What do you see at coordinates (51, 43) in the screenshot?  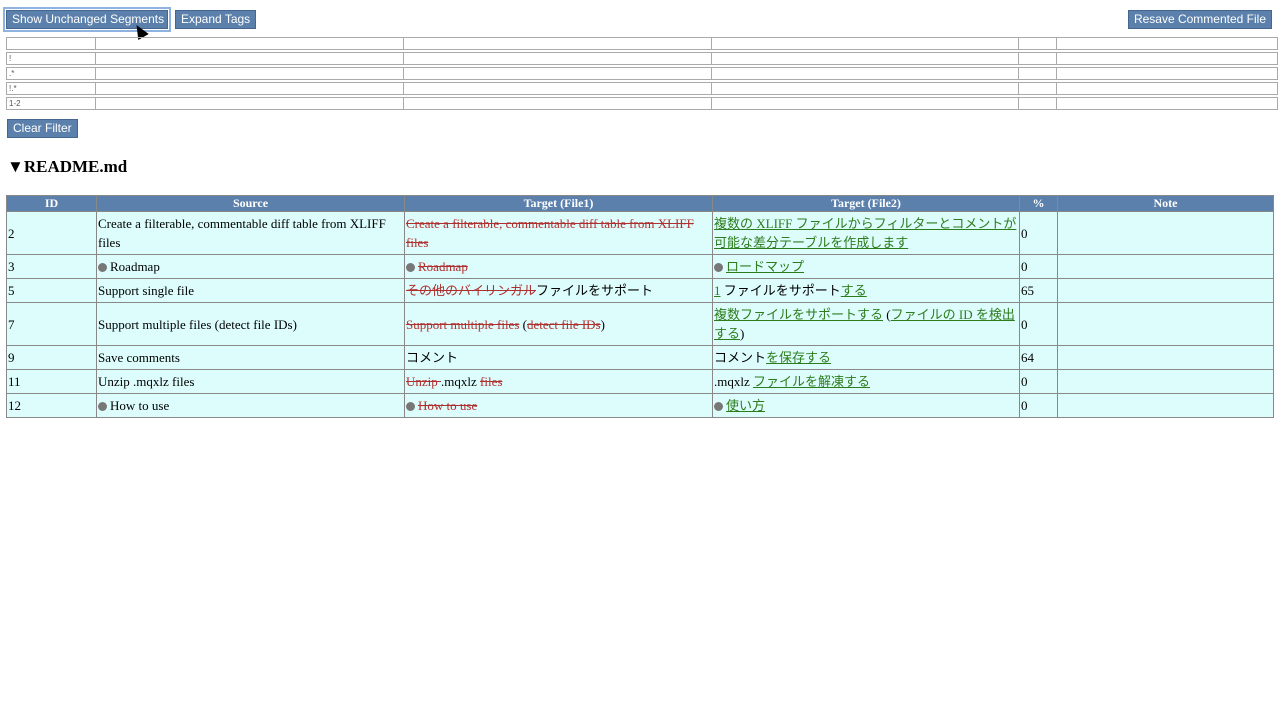 I see `filter-input-id` at bounding box center [51, 43].